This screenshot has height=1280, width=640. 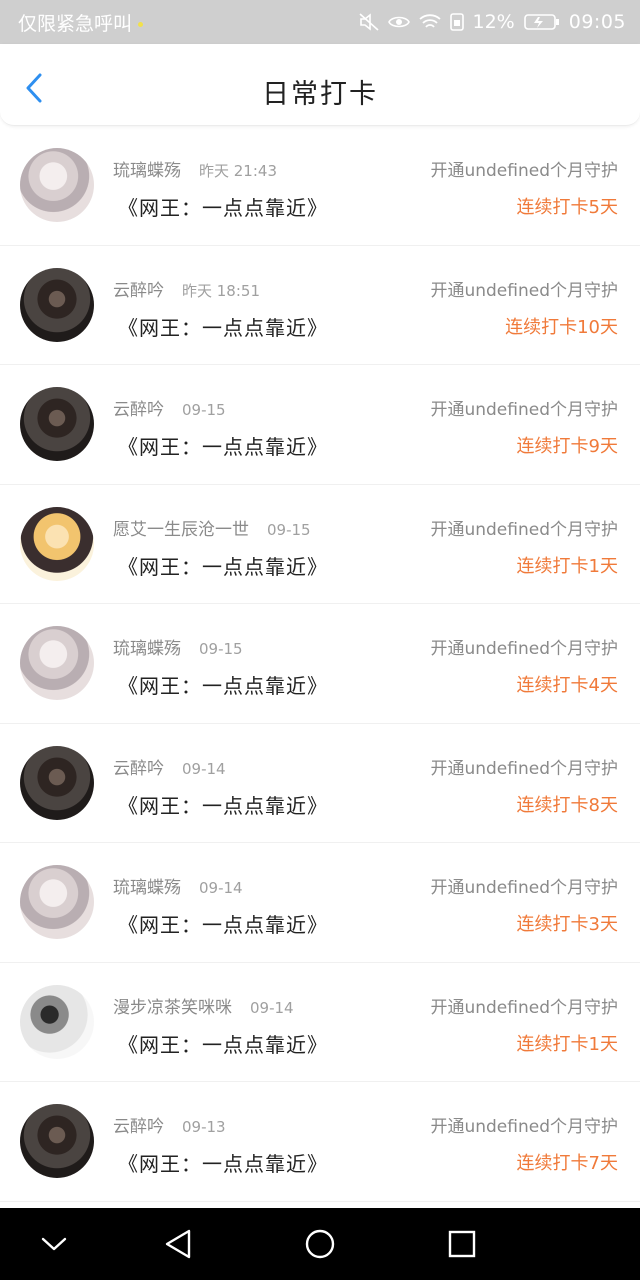 I want to click on status-bar: 仅限紧急呼叫 12% 09:05, so click(x=320, y=22).